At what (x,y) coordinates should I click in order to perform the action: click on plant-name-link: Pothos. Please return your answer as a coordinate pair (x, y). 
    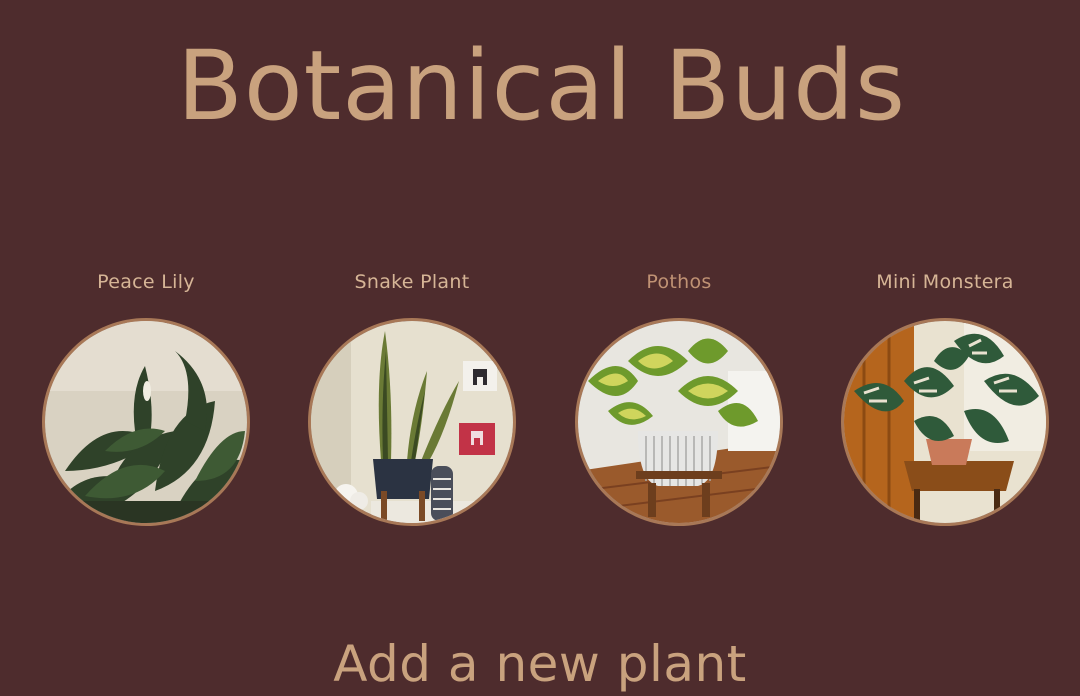
    Looking at the image, I should click on (679, 282).